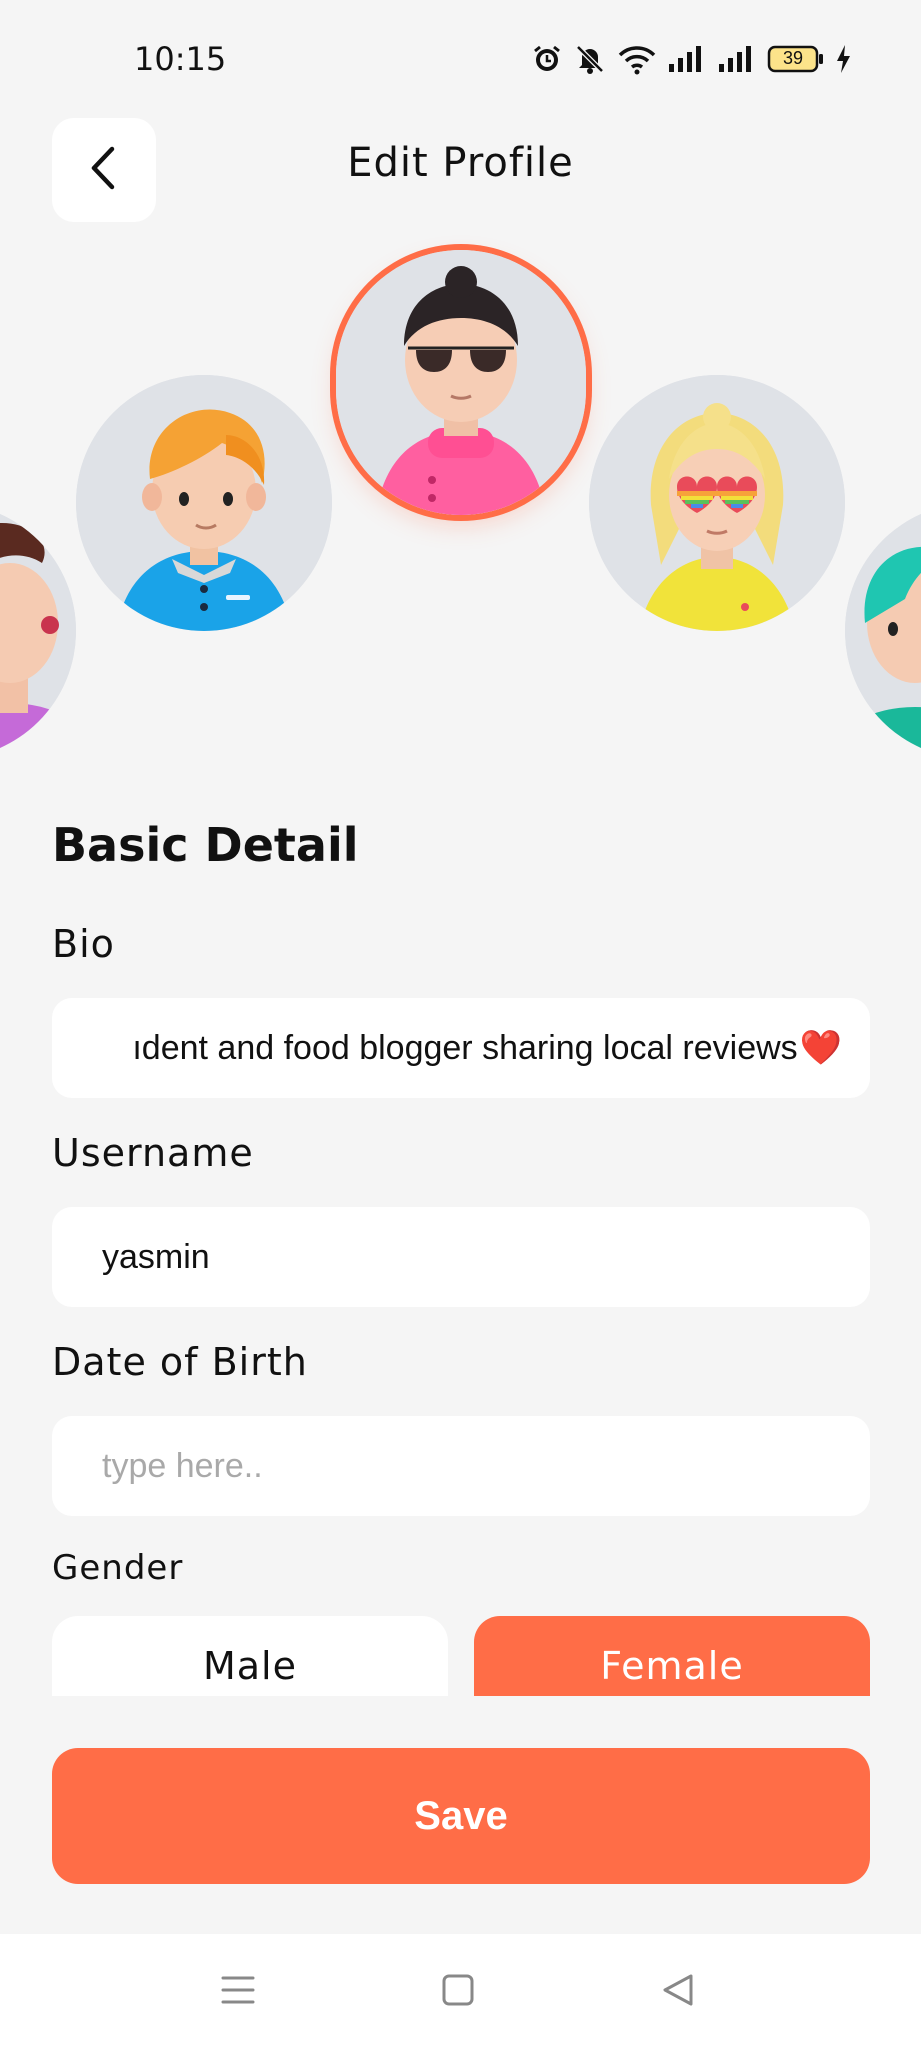 The height and width of the screenshot is (2048, 921). Describe the element at coordinates (118, 1568) in the screenshot. I see `gender-label: Gender` at that location.